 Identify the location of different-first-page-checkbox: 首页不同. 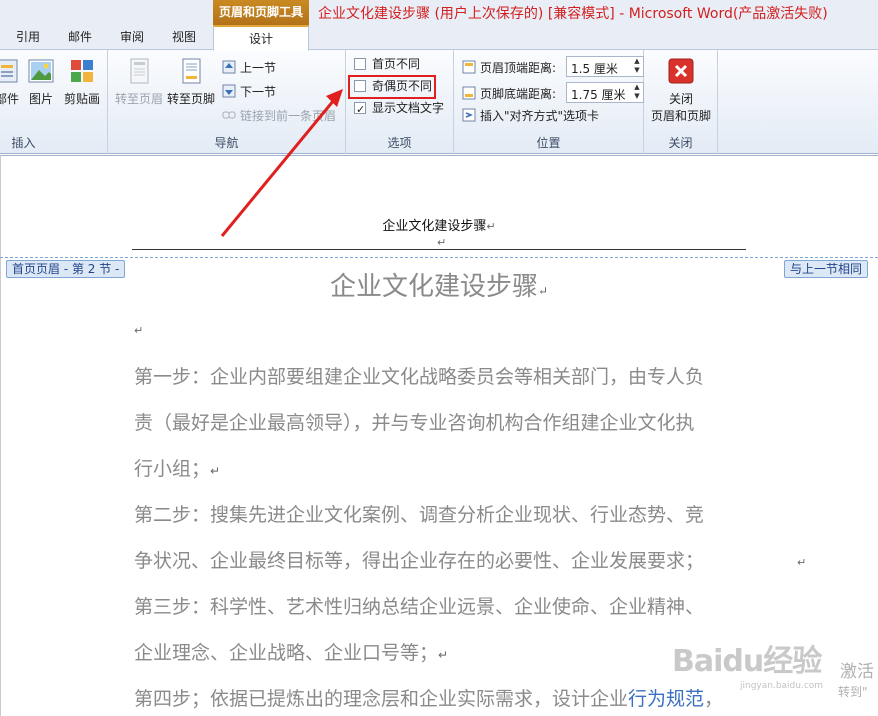
(387, 64).